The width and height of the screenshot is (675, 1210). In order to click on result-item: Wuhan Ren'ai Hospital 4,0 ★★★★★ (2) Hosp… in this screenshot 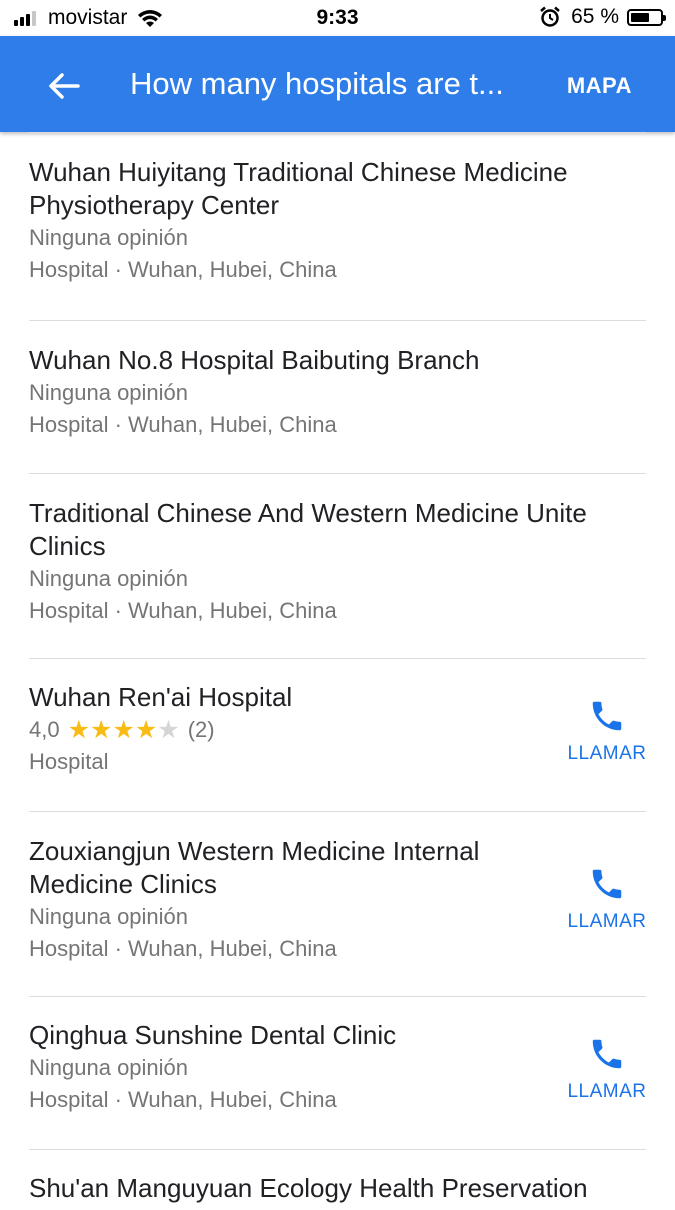, I will do `click(337, 735)`.